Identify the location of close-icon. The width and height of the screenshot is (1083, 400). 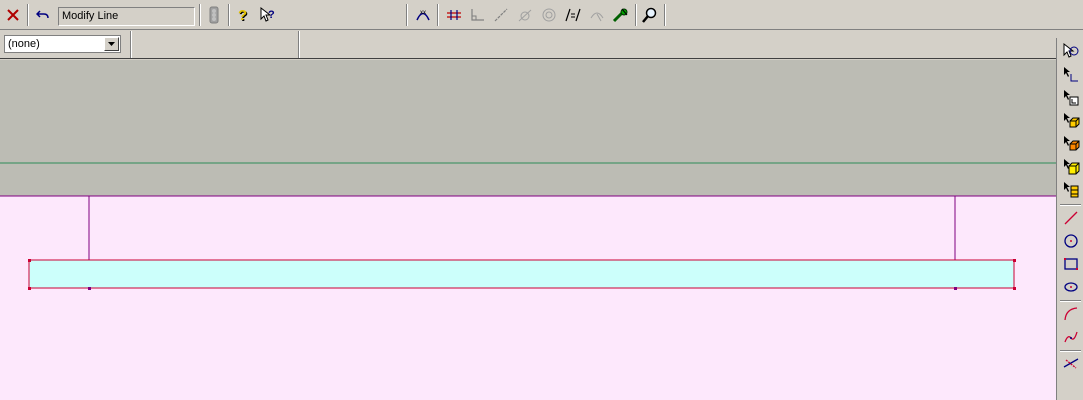
(13, 15).